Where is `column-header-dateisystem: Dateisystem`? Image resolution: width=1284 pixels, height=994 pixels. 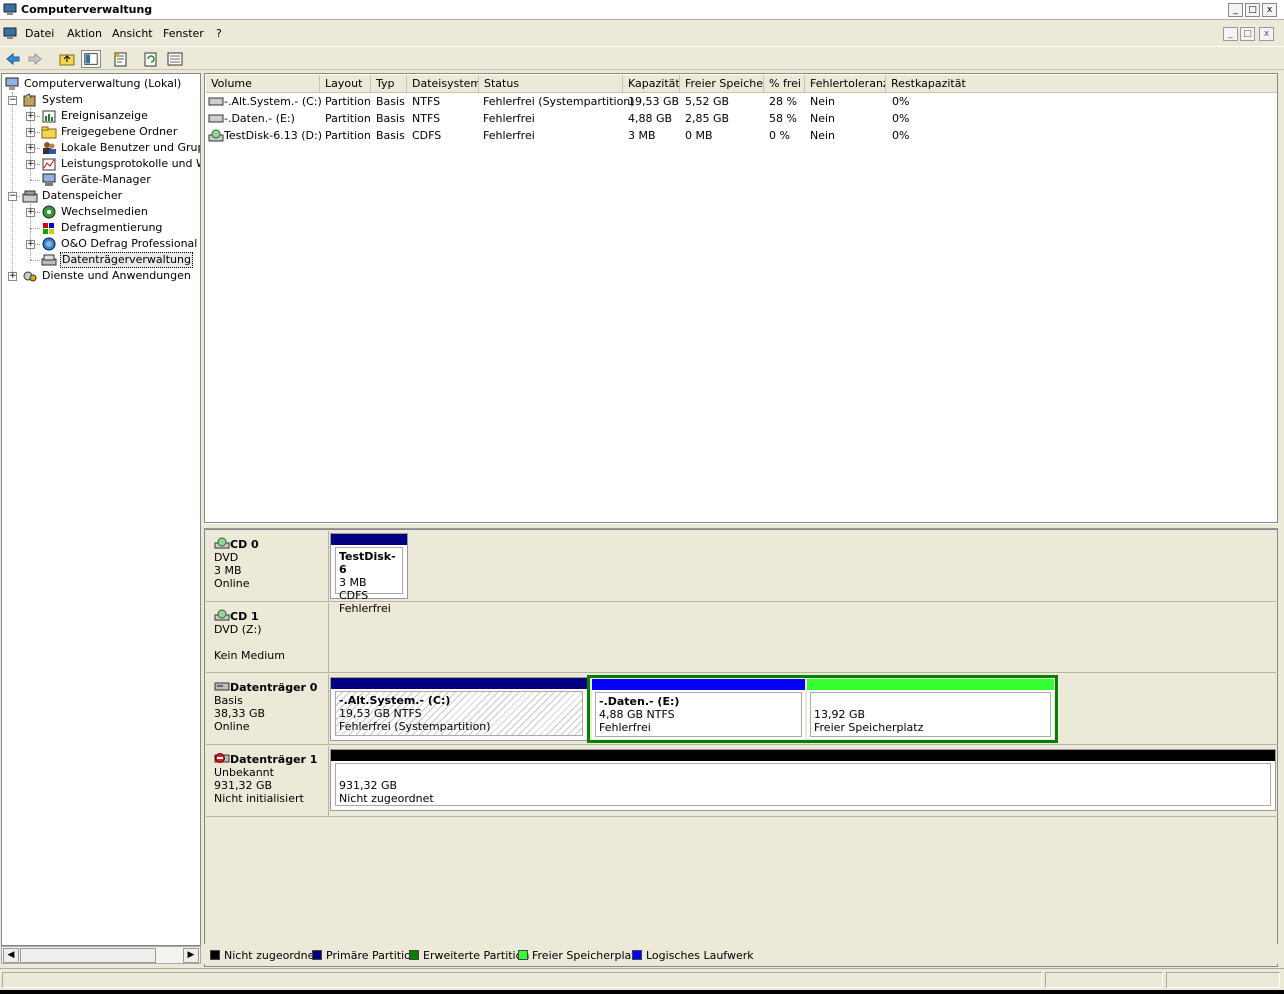 column-header-dateisystem: Dateisystem is located at coordinates (443, 84).